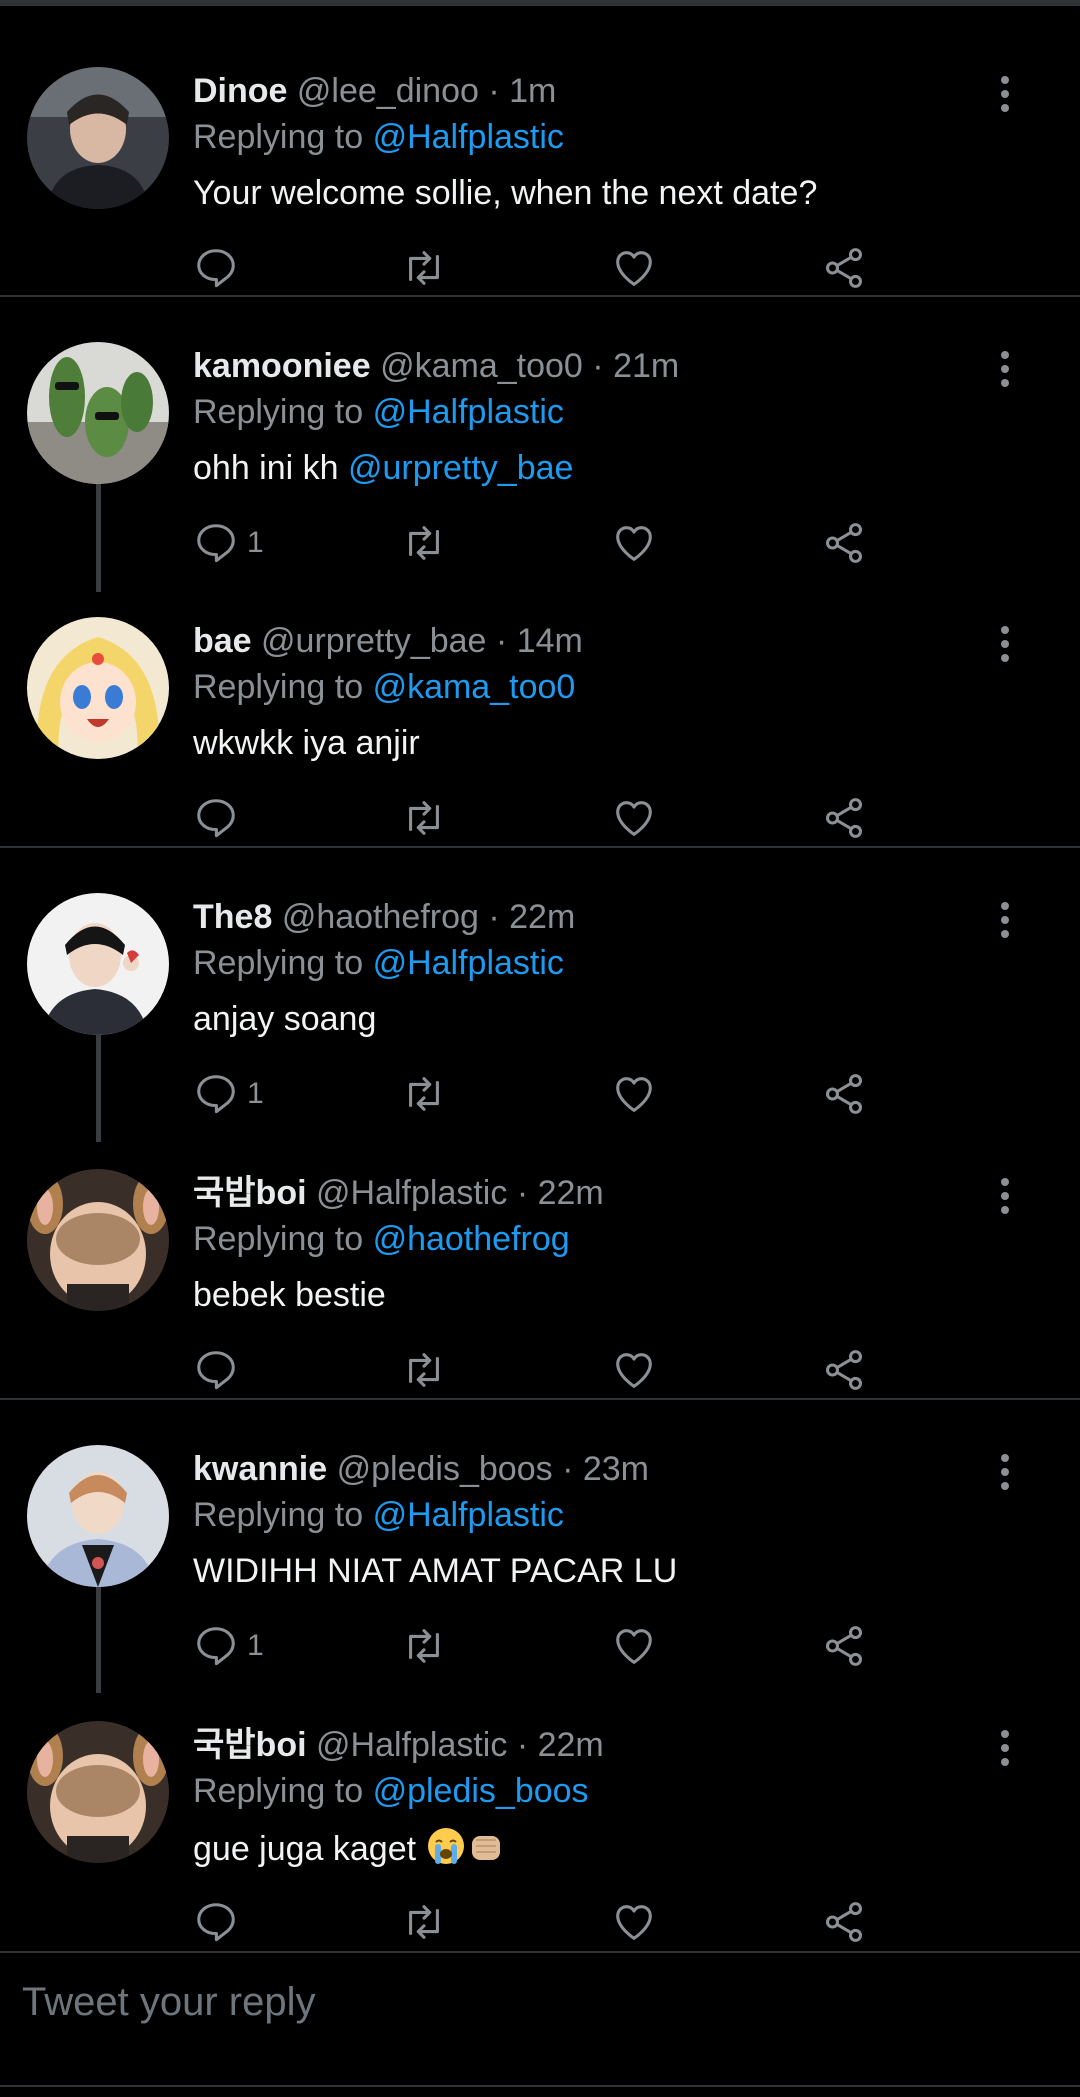 The image size is (1080, 2097). I want to click on replying-mention: @kama_too0, so click(474, 687).